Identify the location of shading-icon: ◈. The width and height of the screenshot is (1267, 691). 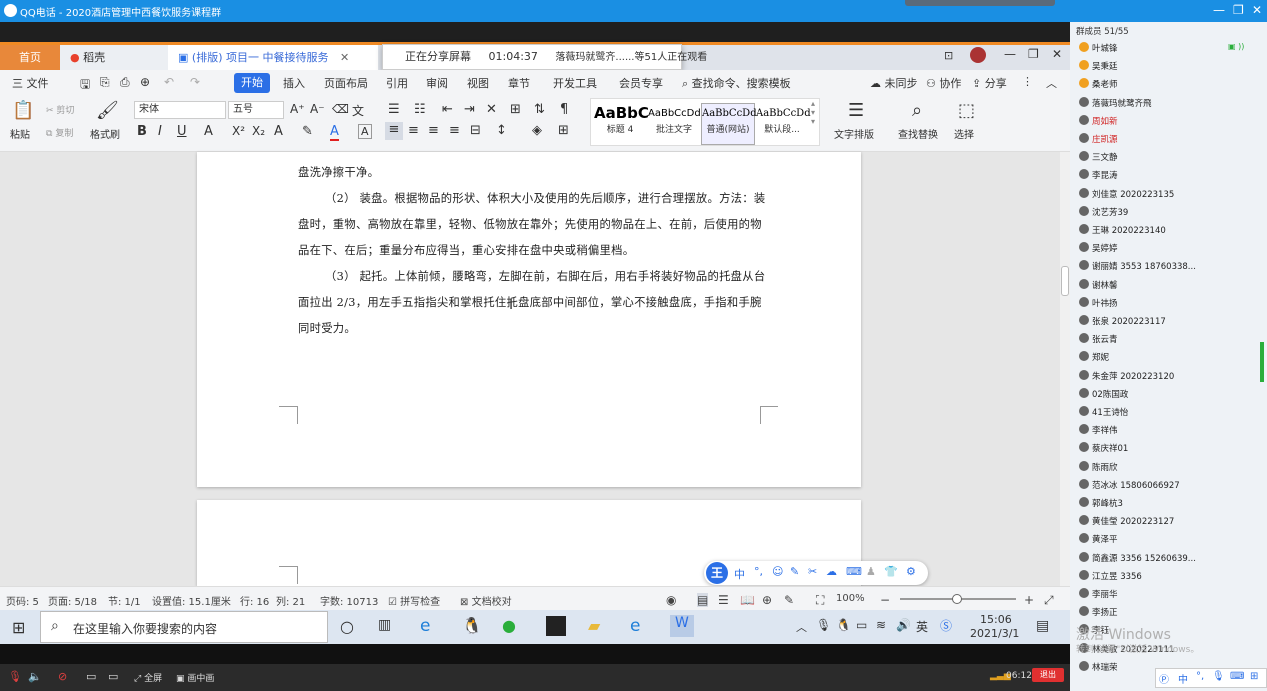
(537, 130).